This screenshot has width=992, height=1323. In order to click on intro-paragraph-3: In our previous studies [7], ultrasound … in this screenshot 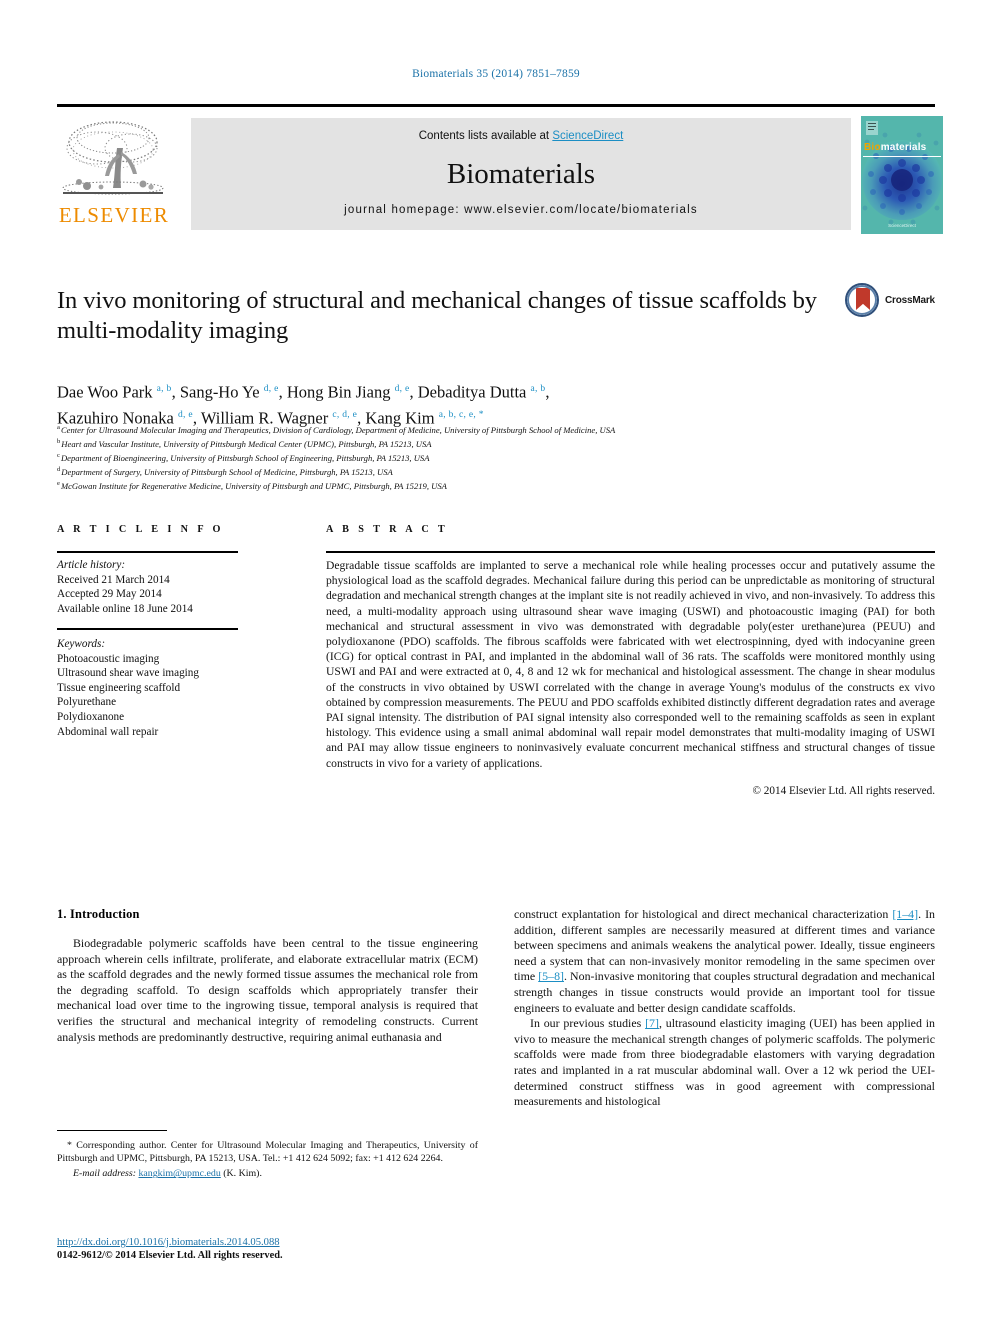, I will do `click(724, 1063)`.